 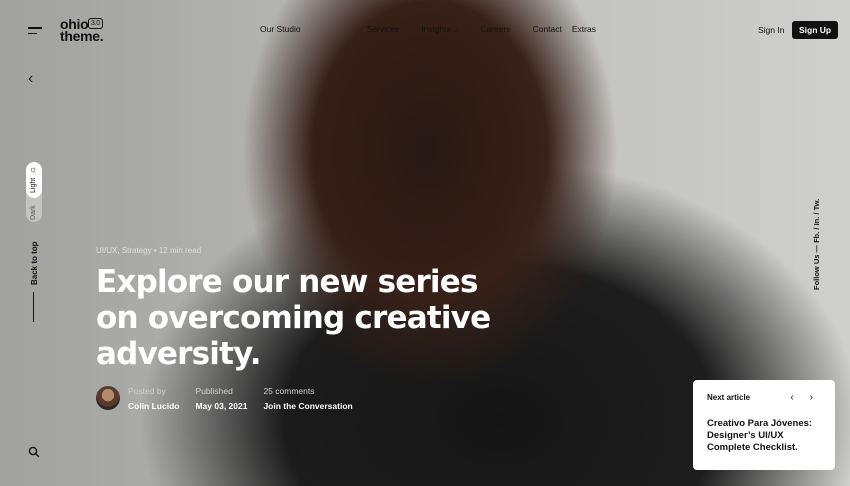 What do you see at coordinates (35, 31) in the screenshot?
I see `hamburger-icon` at bounding box center [35, 31].